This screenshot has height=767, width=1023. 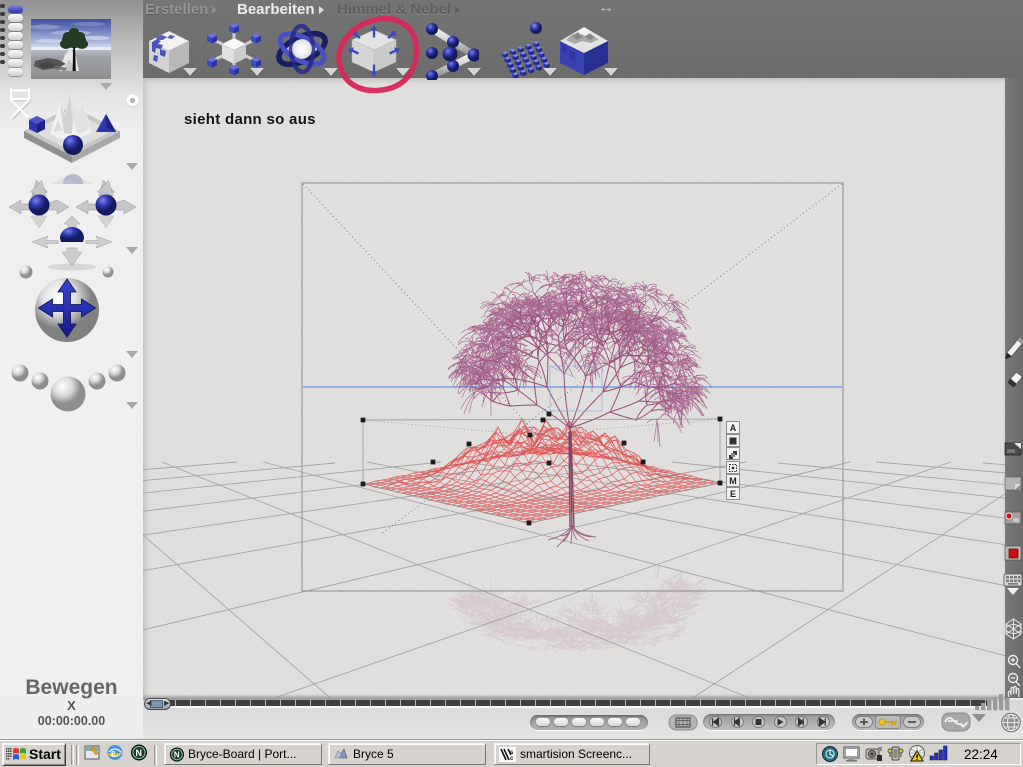 What do you see at coordinates (733, 481) in the screenshot?
I see `svg-text: M` at bounding box center [733, 481].